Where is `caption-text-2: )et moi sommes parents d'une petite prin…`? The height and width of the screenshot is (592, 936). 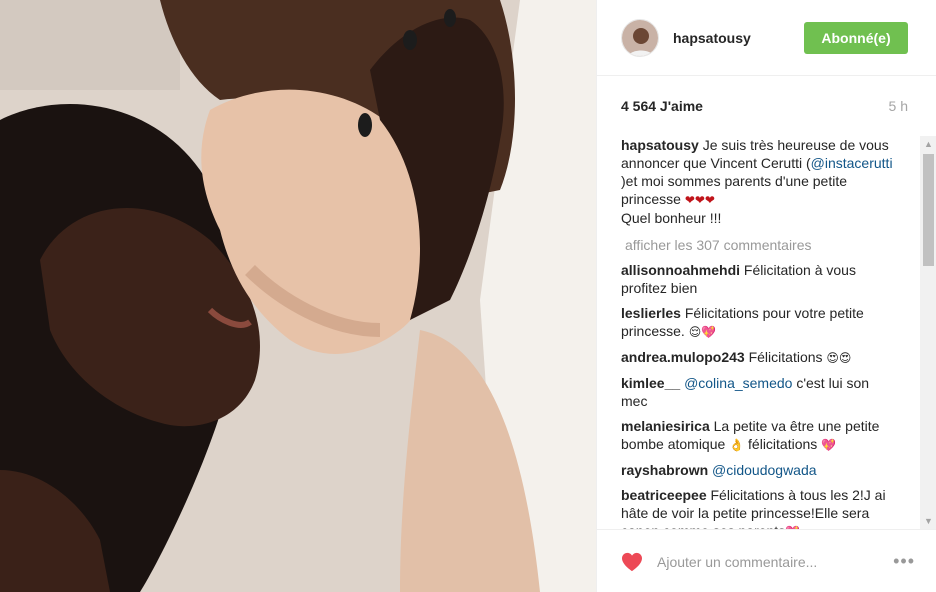
caption-text-2: )et moi sommes parents d'une petite prin… is located at coordinates (734, 190).